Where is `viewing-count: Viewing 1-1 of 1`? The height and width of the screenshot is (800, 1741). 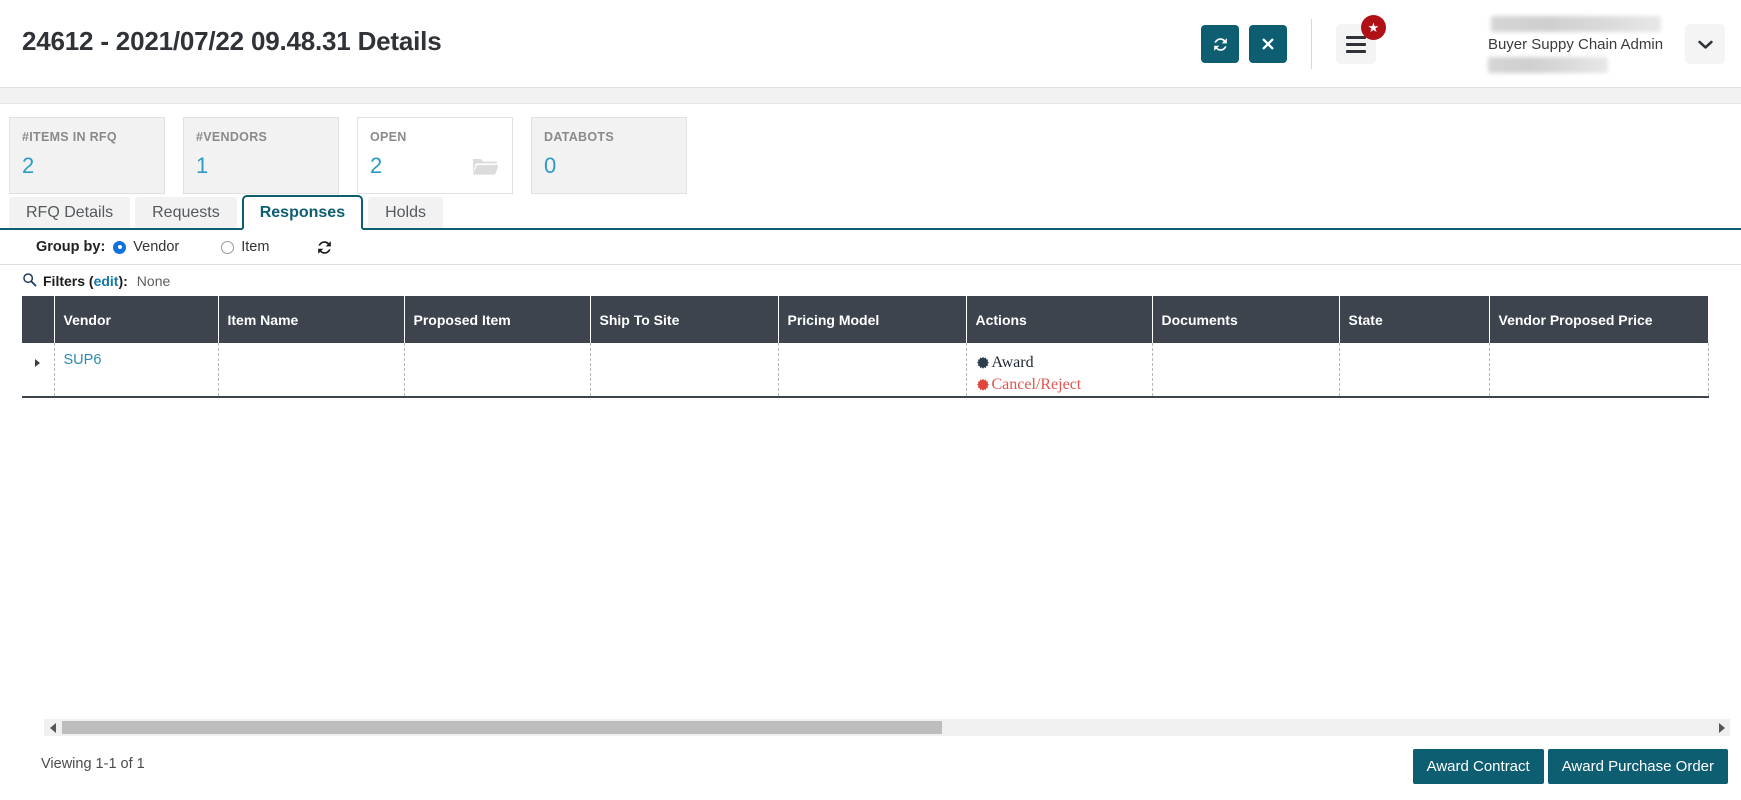 viewing-count: Viewing 1-1 of 1 is located at coordinates (93, 764).